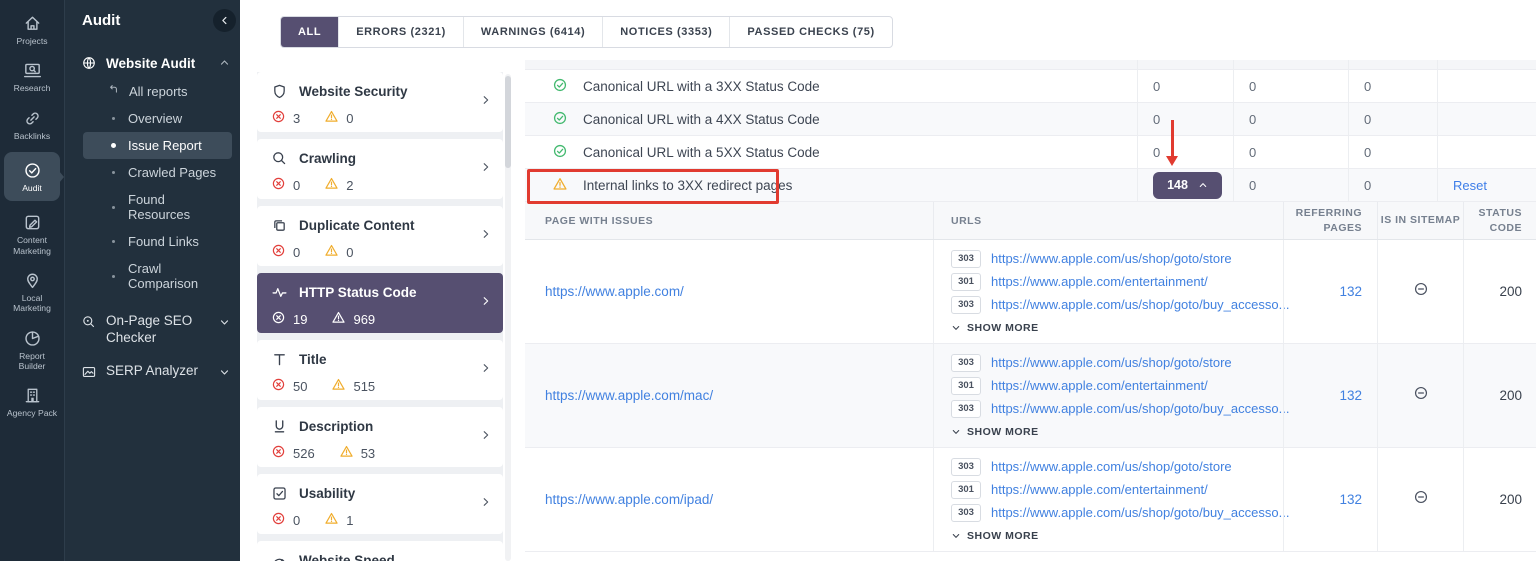 Image resolution: width=1536 pixels, height=561 pixels. I want to click on sidebar-item-all-reports: All reports, so click(157, 91).